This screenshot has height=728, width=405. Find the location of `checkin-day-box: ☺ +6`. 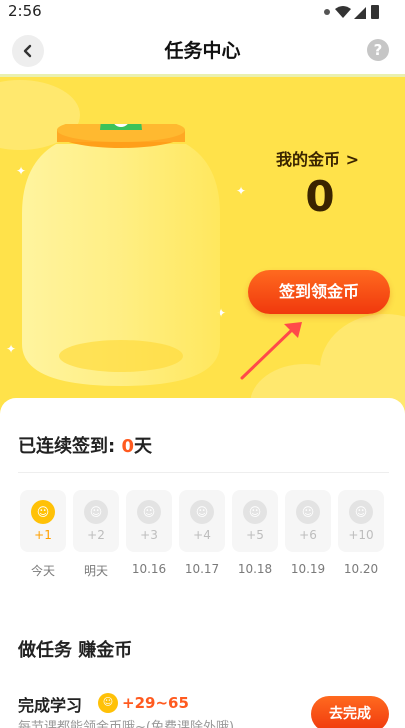

checkin-day-box: ☺ +6 is located at coordinates (308, 521).